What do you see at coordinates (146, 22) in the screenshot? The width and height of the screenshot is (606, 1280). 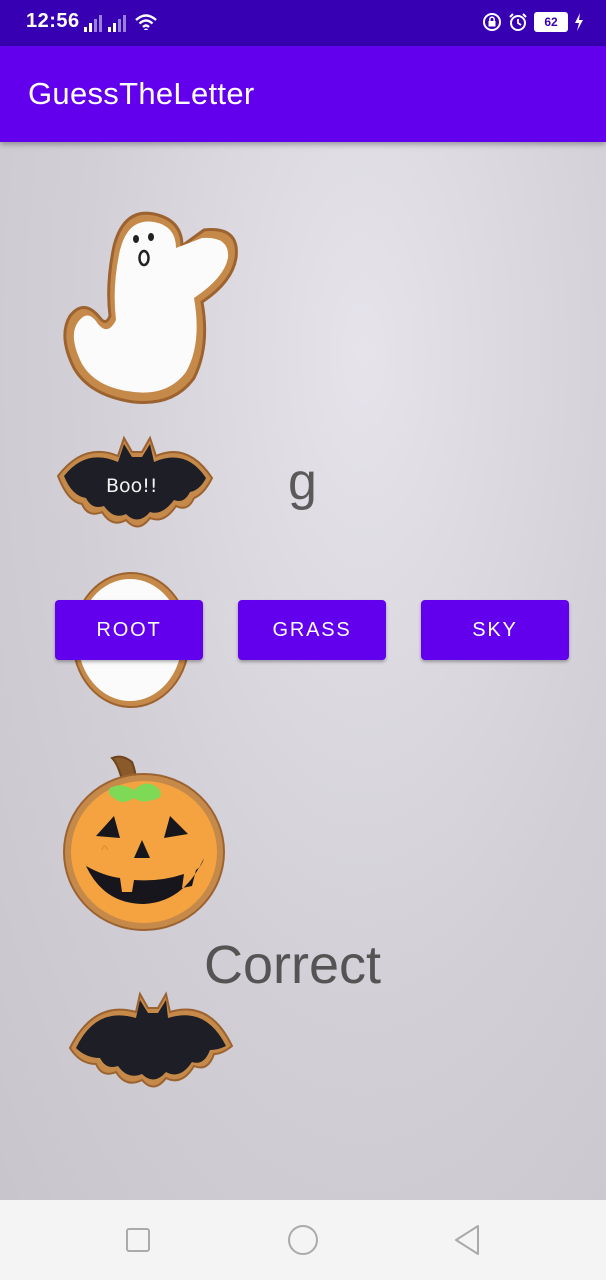 I see `wifi-icon` at bounding box center [146, 22].